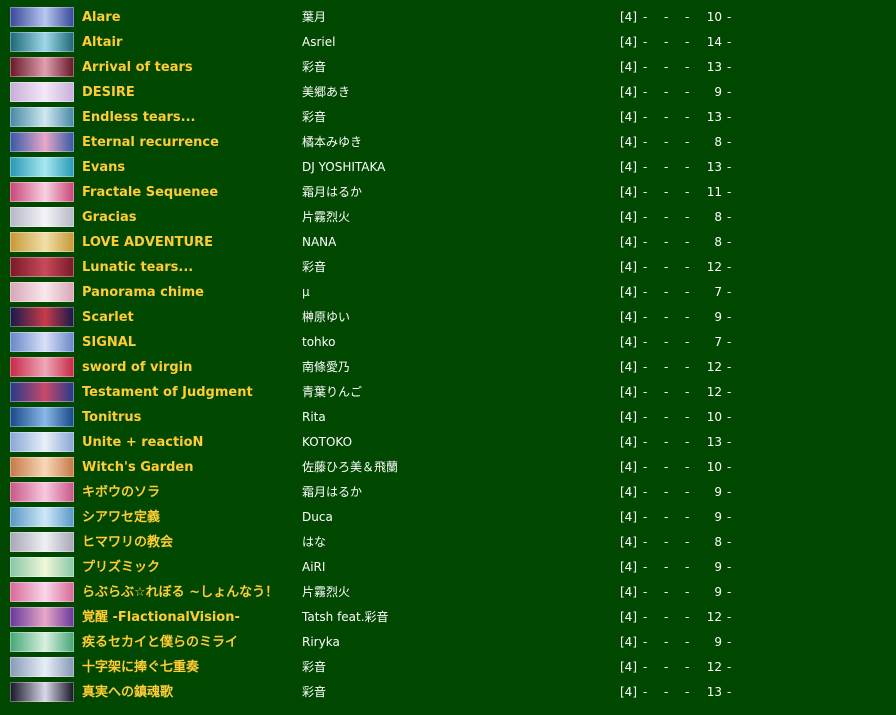 Image resolution: width=896 pixels, height=715 pixels. What do you see at coordinates (142, 442) in the screenshot?
I see `song-title: Unite + reactioN` at bounding box center [142, 442].